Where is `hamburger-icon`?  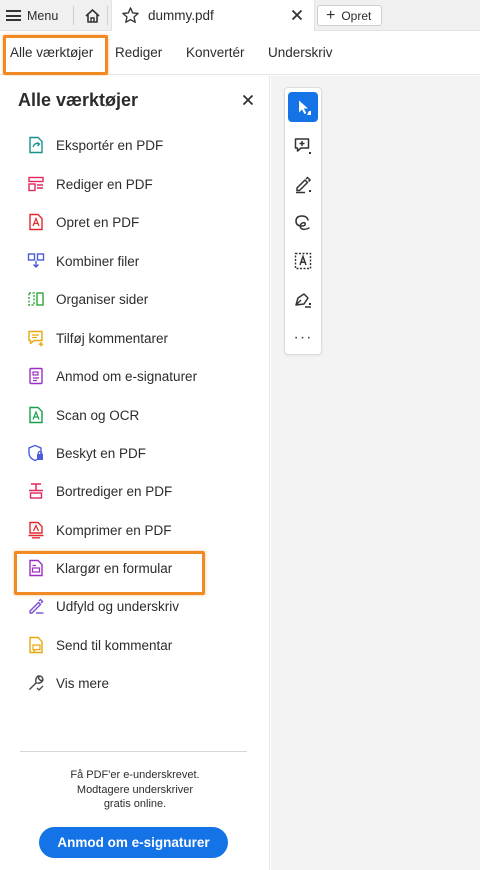
hamburger-icon is located at coordinates (13, 15).